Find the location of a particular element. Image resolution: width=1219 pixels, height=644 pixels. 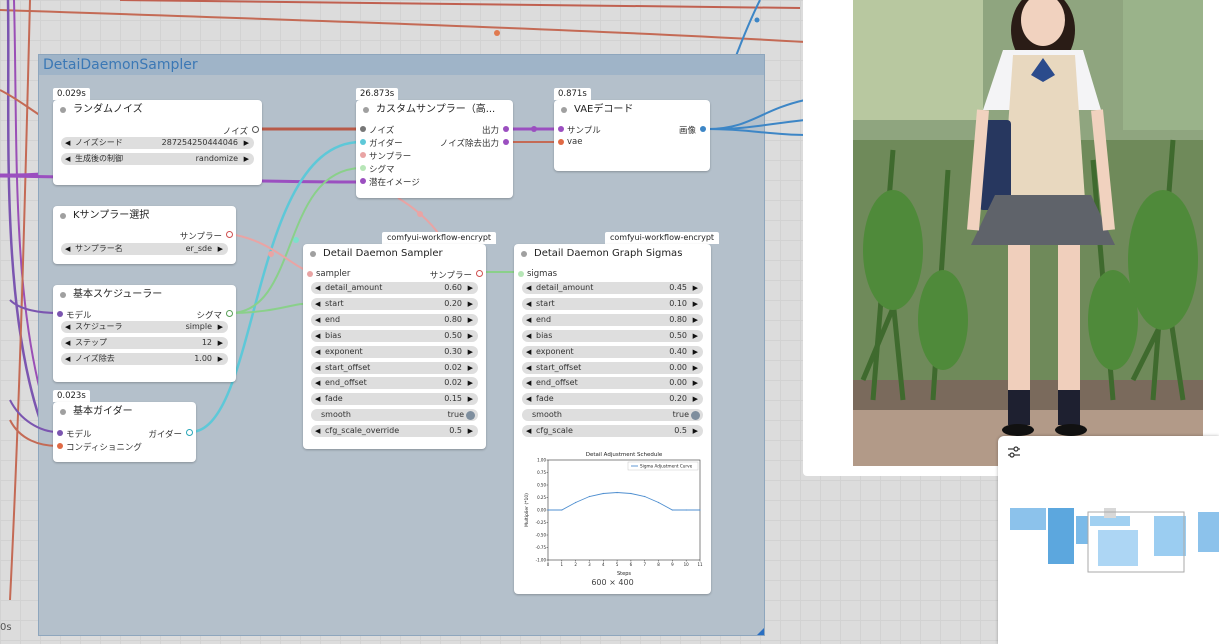

widget-end-offset: ◀ end_offset 0.00 ▶ is located at coordinates (612, 383).